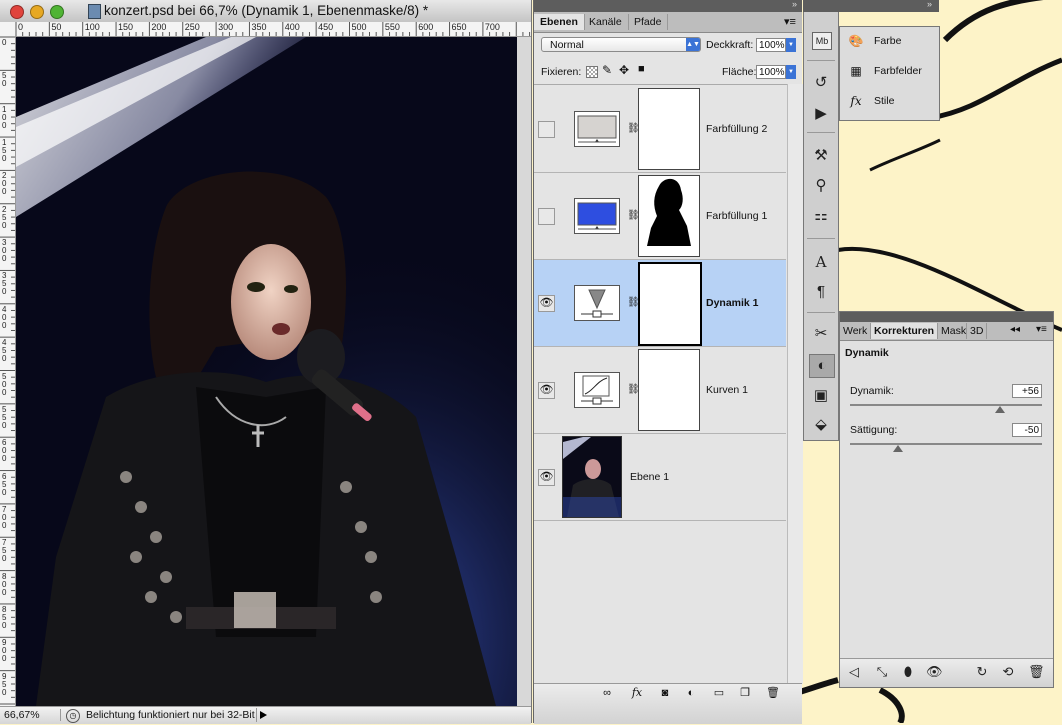  What do you see at coordinates (592, 477) in the screenshot?
I see `photo-thumbnail` at bounding box center [592, 477].